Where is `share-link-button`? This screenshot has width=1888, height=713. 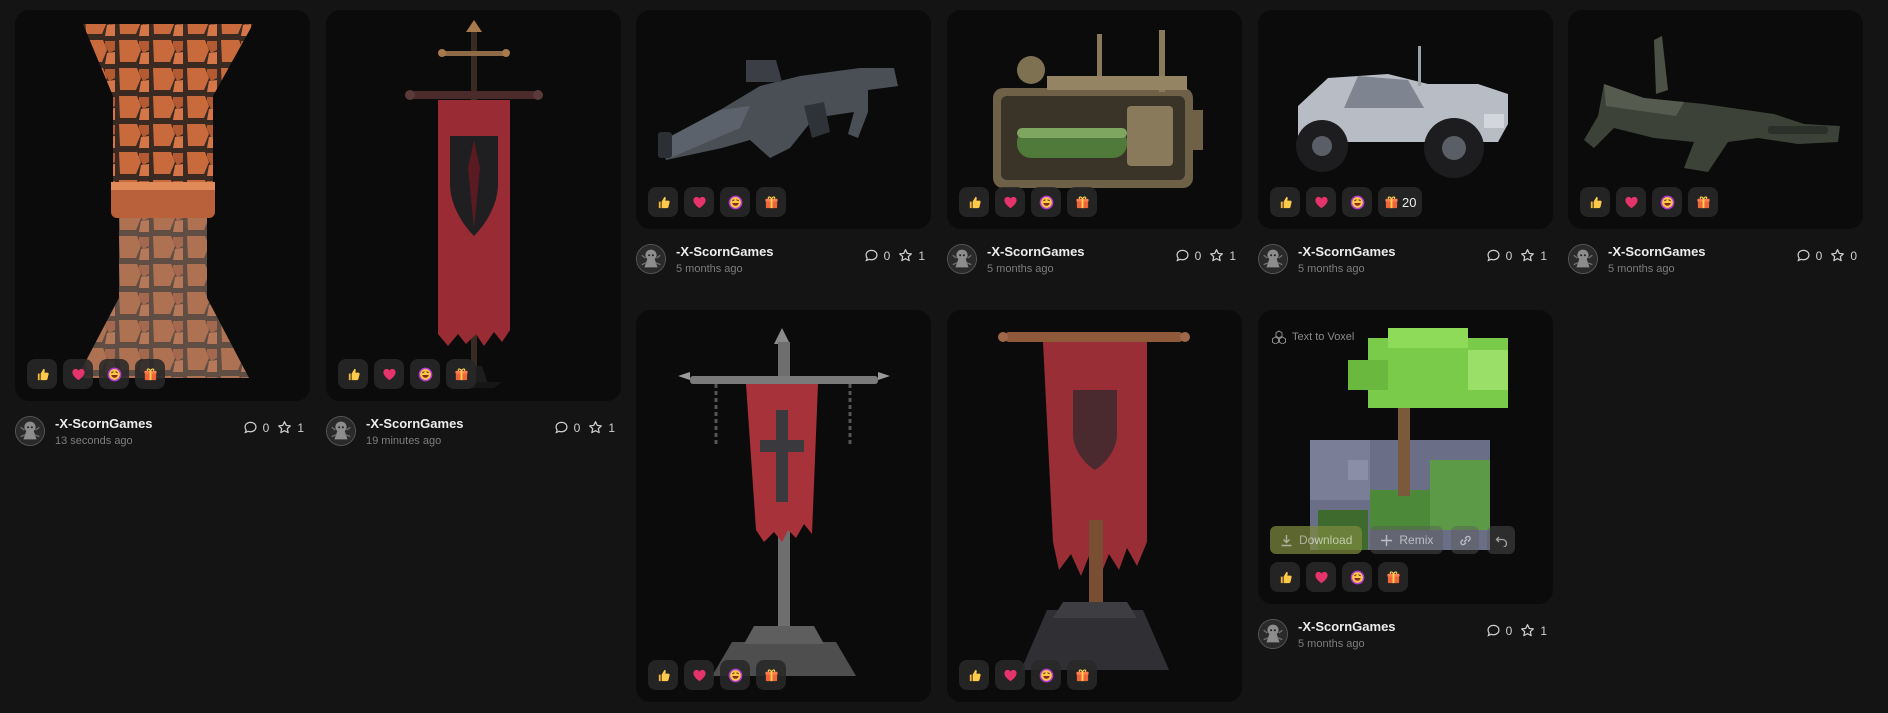
share-link-button is located at coordinates (1465, 540).